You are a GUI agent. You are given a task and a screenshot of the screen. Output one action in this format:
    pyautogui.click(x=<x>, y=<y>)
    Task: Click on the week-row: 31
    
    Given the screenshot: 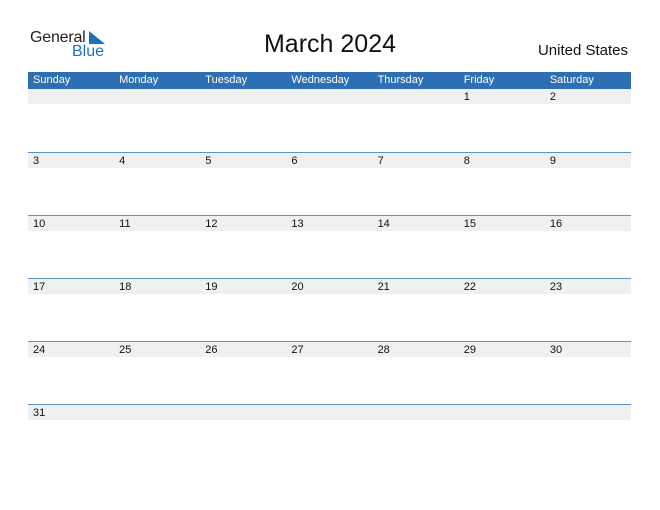 What is the action you would take?
    pyautogui.click(x=329, y=435)
    